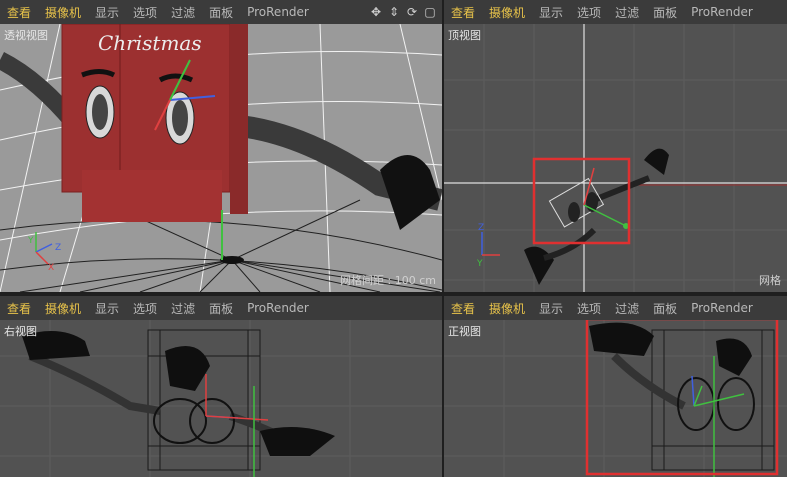 The image size is (787, 477). I want to click on viewport-menubar: 查看 摄像机 显示 选项 过滤 面板 ProRender ✥ ⇕ ⟳ ▢, so click(221, 12).